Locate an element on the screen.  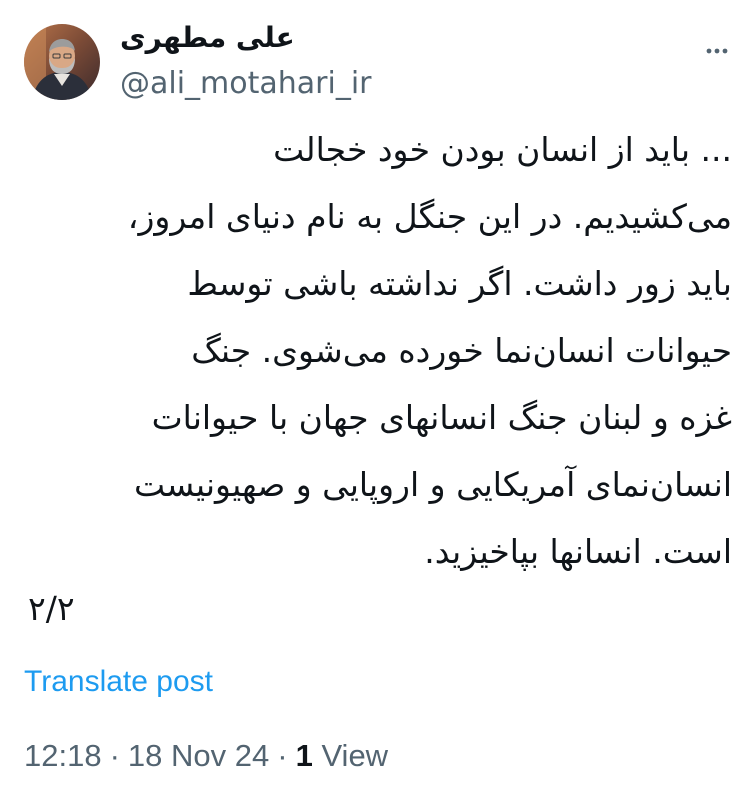
more-dots-icon is located at coordinates (717, 51).